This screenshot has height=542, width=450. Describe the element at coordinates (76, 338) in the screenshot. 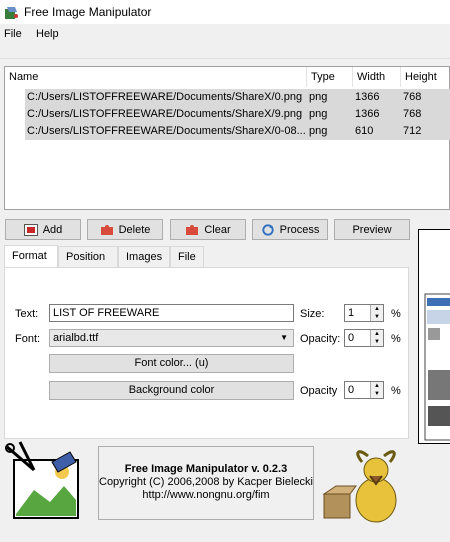

I see `font-value: arialbd.ttf` at that location.